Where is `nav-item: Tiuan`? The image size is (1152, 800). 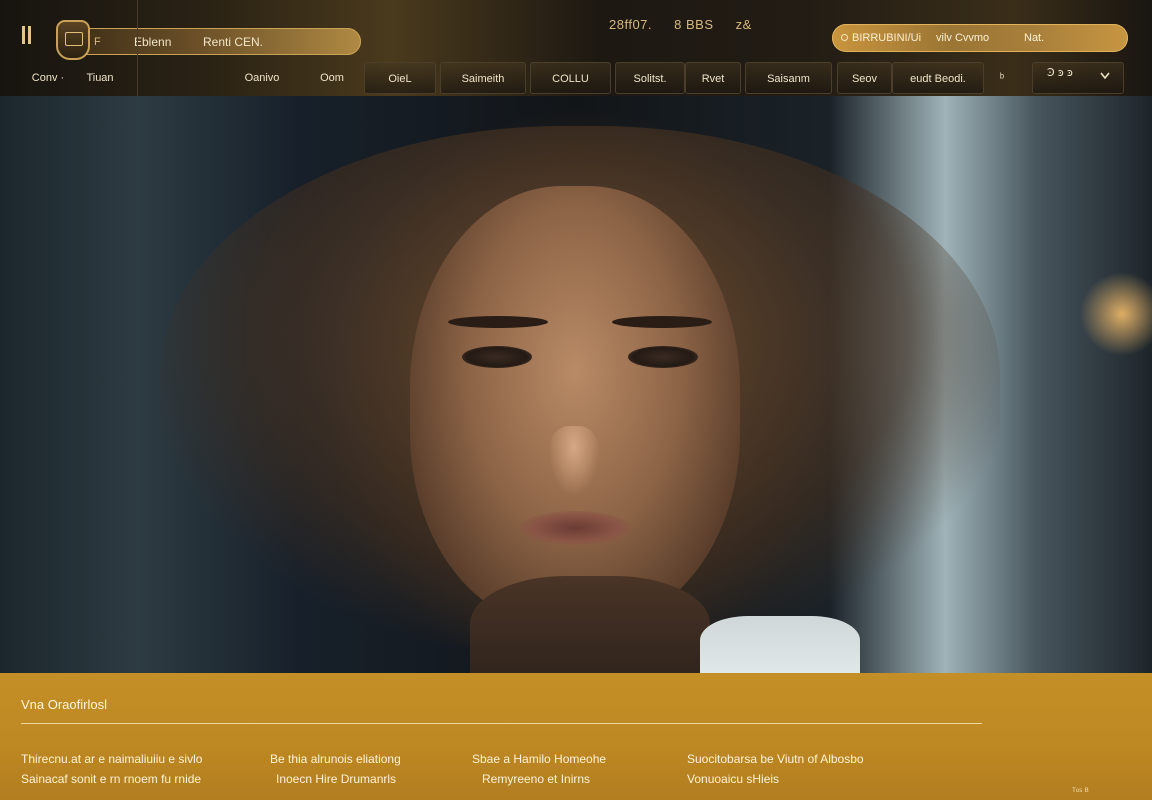 nav-item: Tiuan is located at coordinates (100, 78).